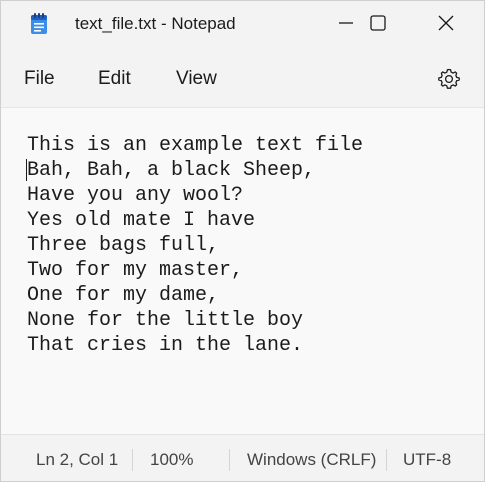 The width and height of the screenshot is (485, 482). Describe the element at coordinates (311, 460) in the screenshot. I see `line-ending: Windows (CRLF)` at that location.